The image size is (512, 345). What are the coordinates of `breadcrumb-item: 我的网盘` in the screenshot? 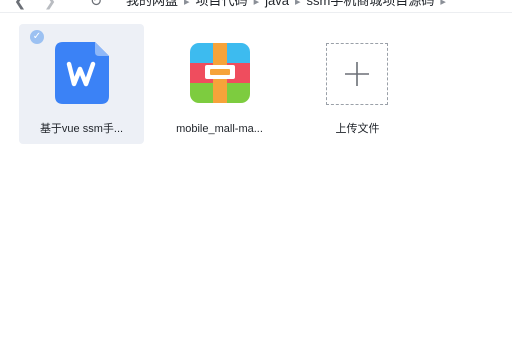 It's located at (152, 4).